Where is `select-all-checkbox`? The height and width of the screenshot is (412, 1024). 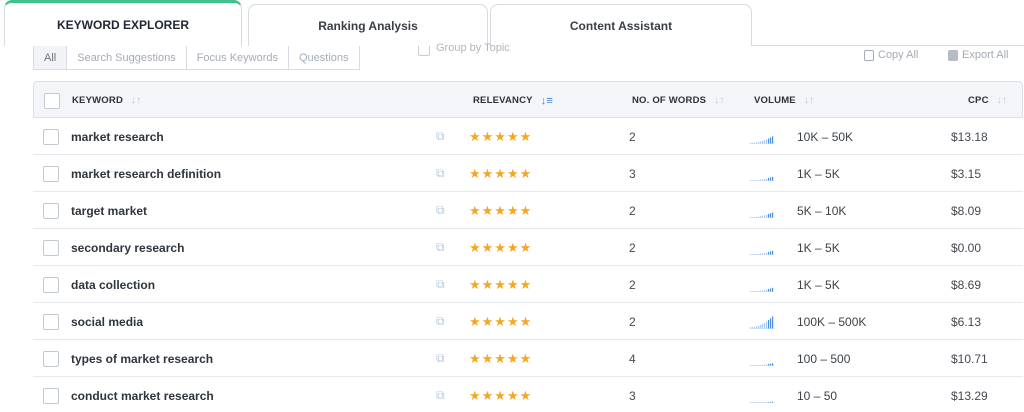 select-all-checkbox is located at coordinates (52, 100).